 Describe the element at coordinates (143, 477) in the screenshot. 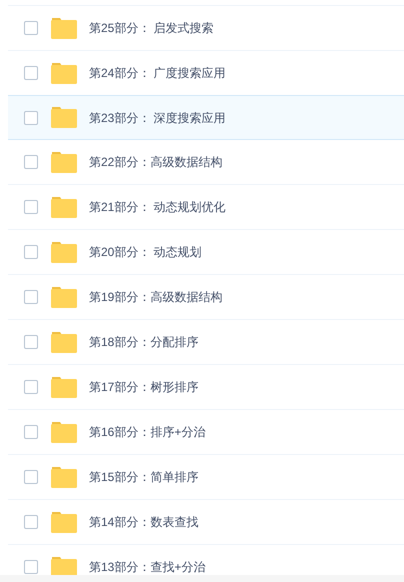

I see `file-name: 第15部分：简单排序` at that location.